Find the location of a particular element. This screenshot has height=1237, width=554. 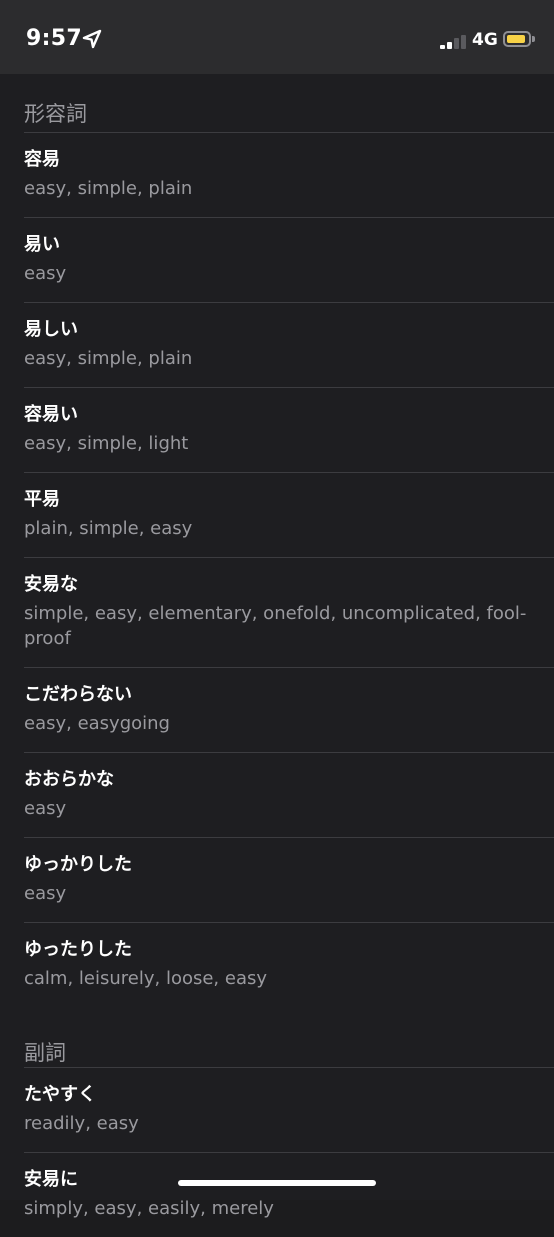

list-item: ゆっかりした easy is located at coordinates (289, 879).